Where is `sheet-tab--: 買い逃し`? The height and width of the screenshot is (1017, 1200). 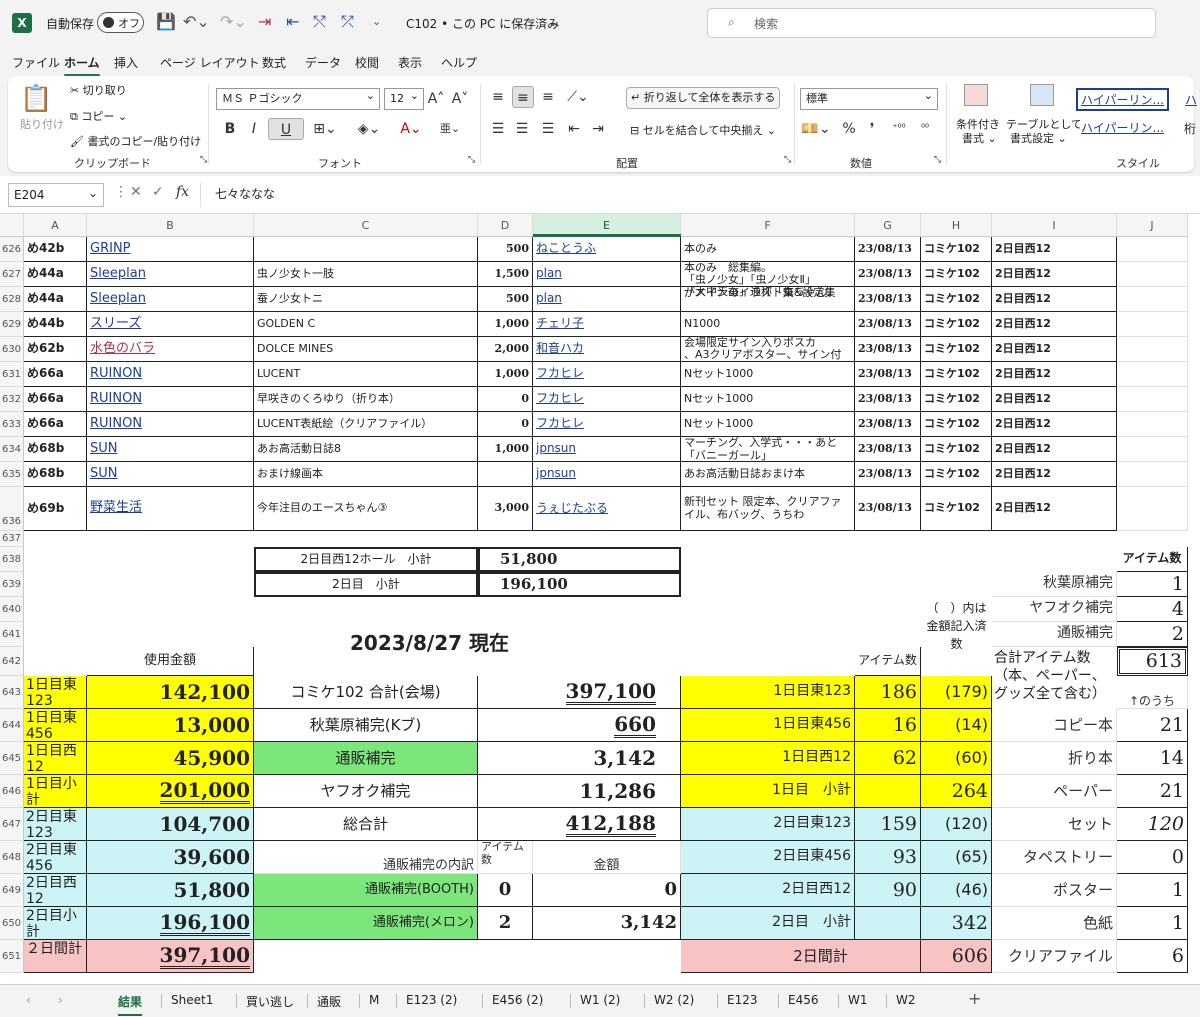 sheet-tab--: 買い逃し is located at coordinates (270, 1001).